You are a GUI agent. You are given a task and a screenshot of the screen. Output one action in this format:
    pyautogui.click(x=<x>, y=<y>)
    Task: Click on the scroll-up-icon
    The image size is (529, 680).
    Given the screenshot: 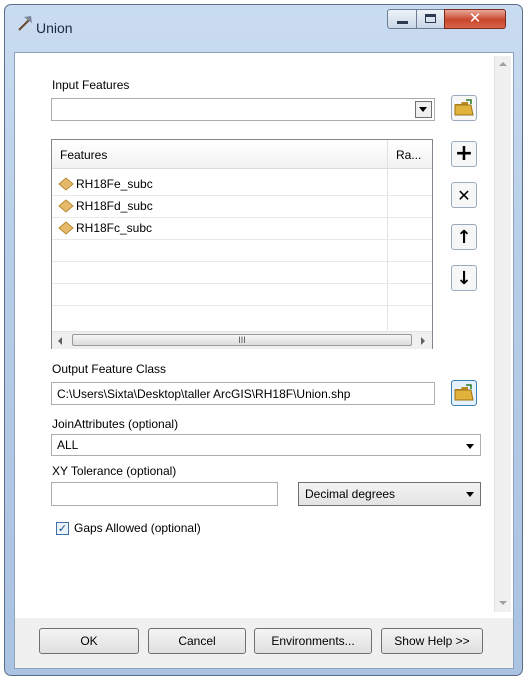 What is the action you would take?
    pyautogui.click(x=503, y=64)
    